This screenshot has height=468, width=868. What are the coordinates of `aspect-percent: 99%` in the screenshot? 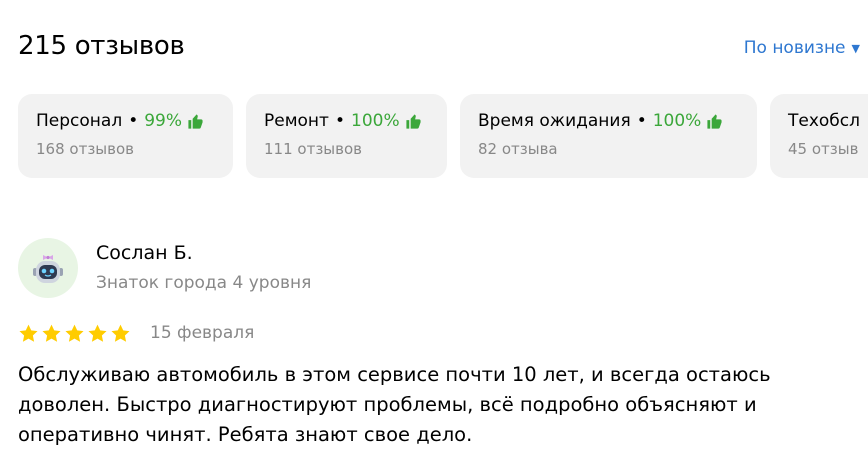 It's located at (163, 121).